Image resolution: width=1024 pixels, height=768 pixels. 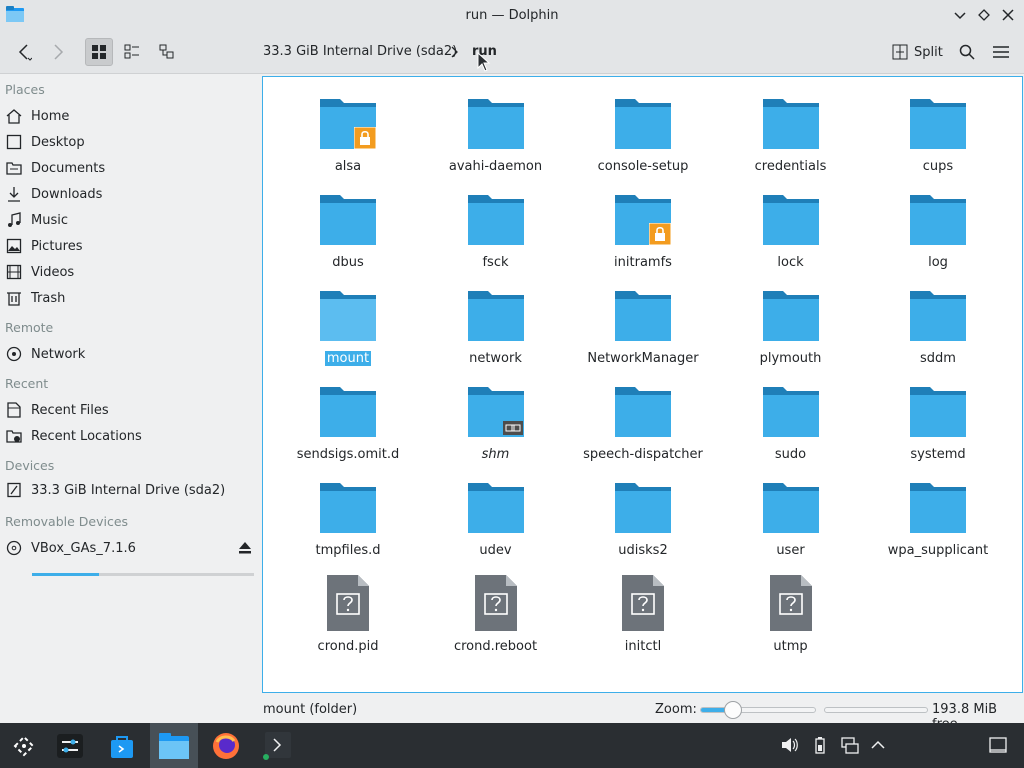 What do you see at coordinates (791, 614) in the screenshot?
I see `file-item: utmp` at bounding box center [791, 614].